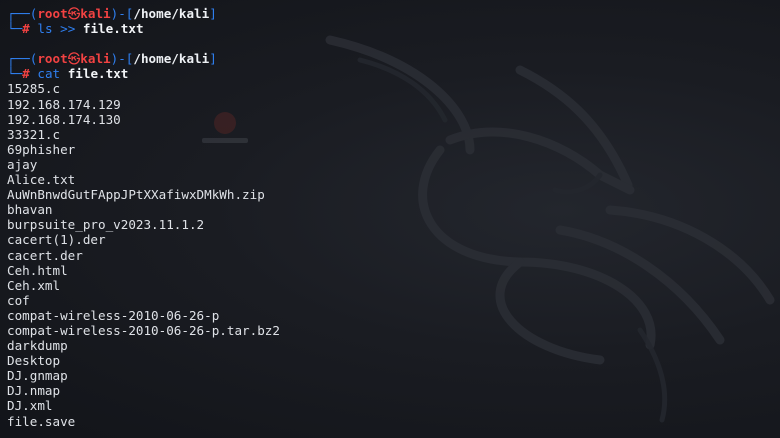  Describe the element at coordinates (393, 28) in the screenshot. I see `command-line: └─# ls >> file.txt` at that location.